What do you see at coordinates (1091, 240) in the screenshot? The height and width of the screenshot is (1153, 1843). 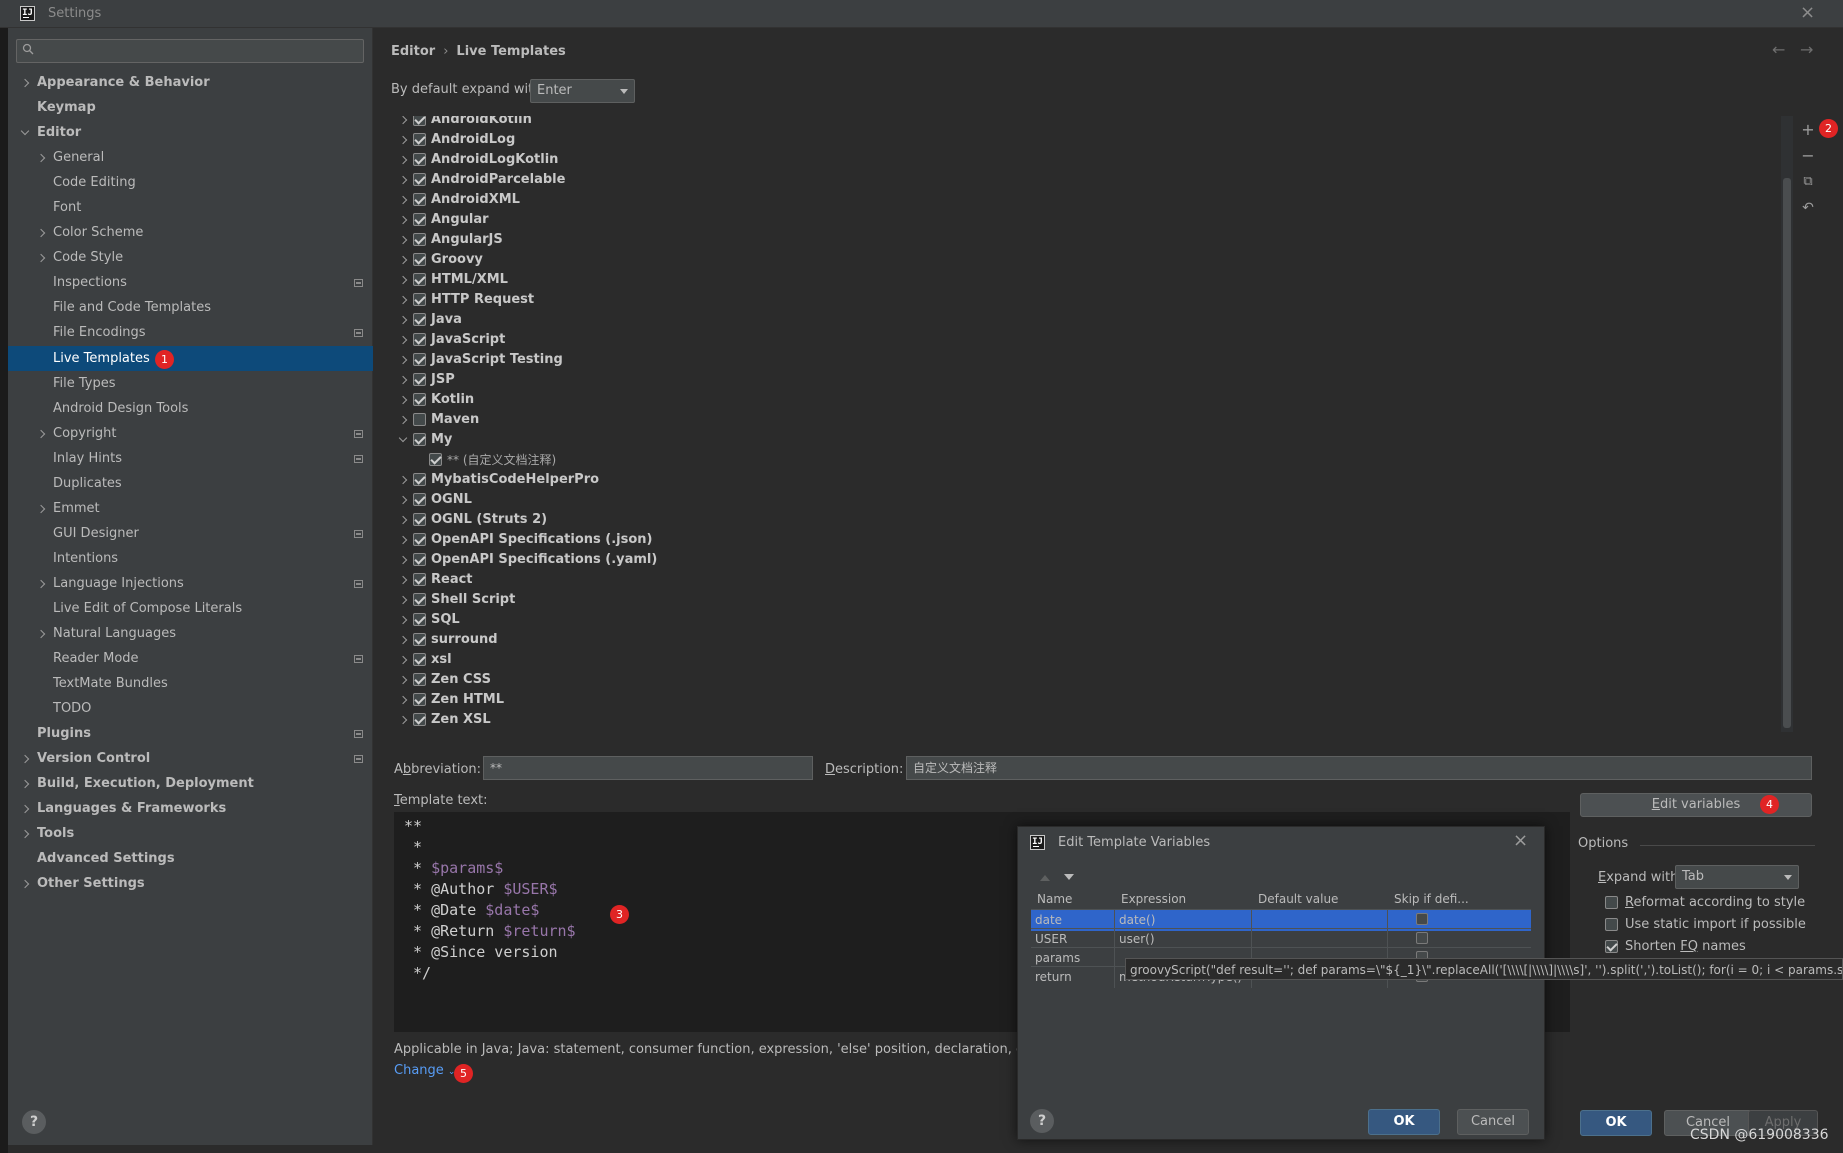 I see `template-group-row: AngularJS` at bounding box center [1091, 240].